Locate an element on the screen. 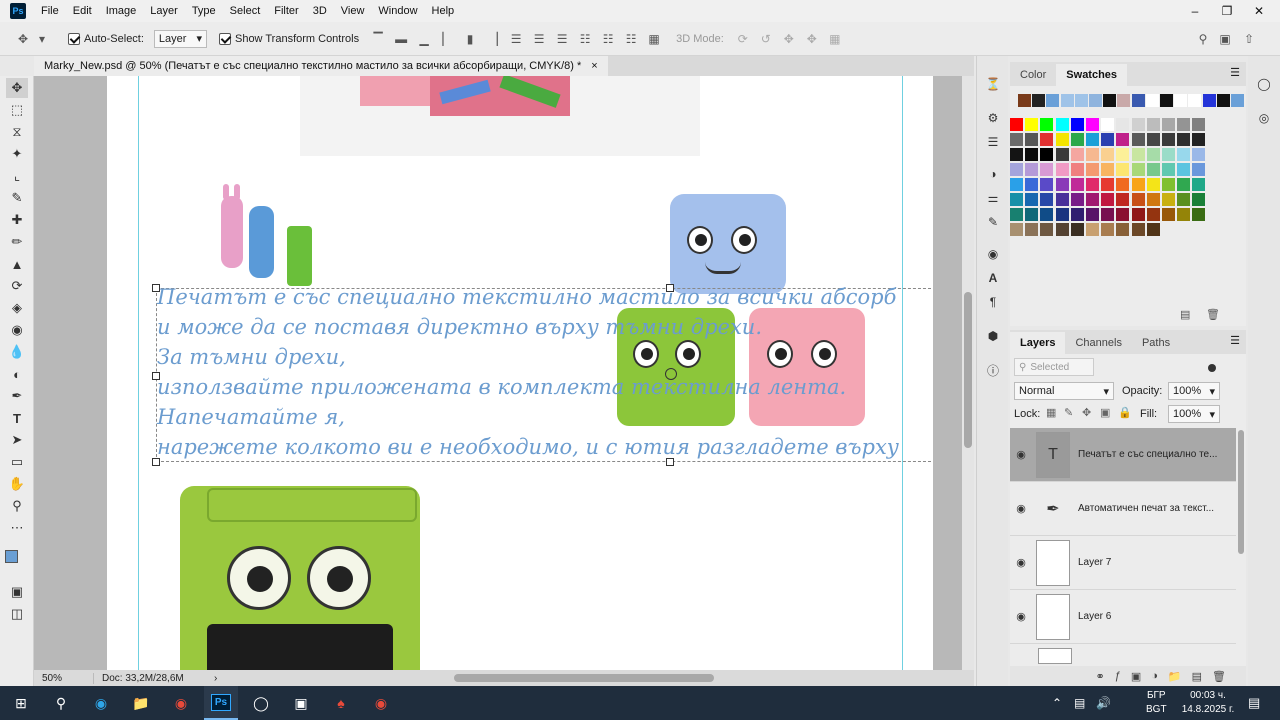 The height and width of the screenshot is (720, 1280). menu-file: File is located at coordinates (50, 11).